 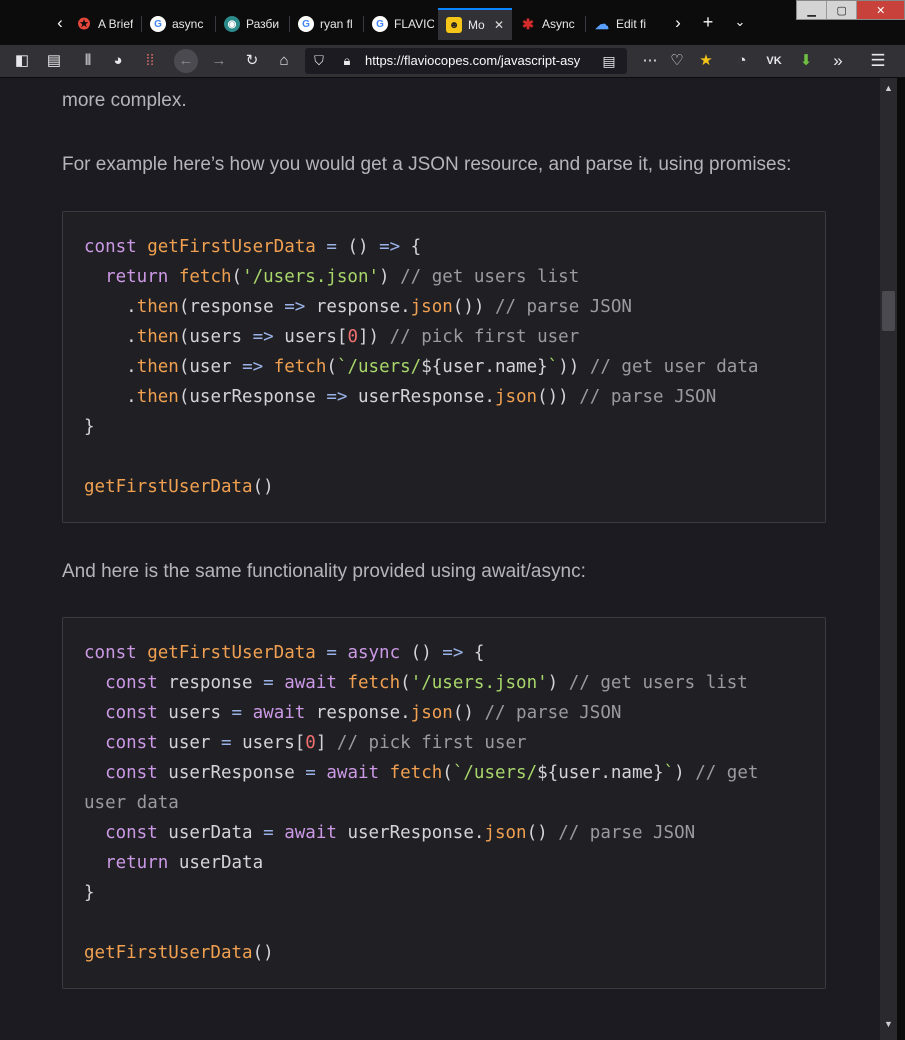 I want to click on tab-active-mo: ☻ Mo ✕, so click(x=475, y=24).